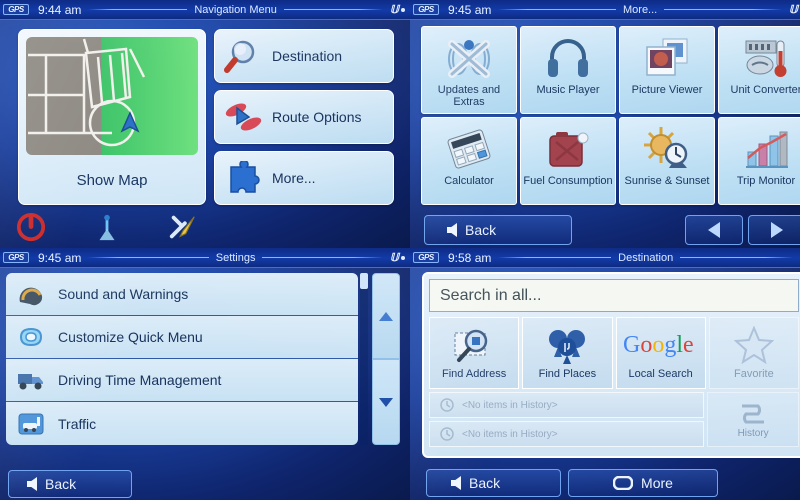  Describe the element at coordinates (304, 56) in the screenshot. I see `destination-button: Destination` at that location.